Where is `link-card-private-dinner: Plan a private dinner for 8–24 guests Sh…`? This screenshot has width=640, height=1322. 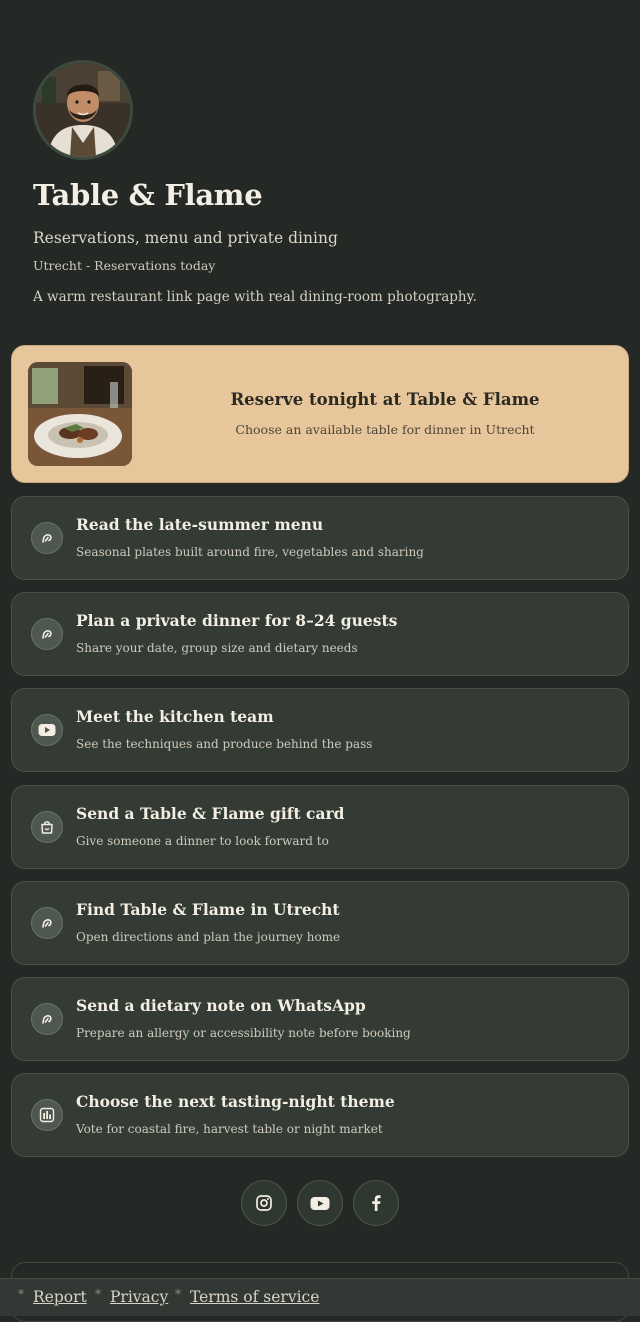 link-card-private-dinner: Plan a private dinner for 8–24 guests Sh… is located at coordinates (320, 634).